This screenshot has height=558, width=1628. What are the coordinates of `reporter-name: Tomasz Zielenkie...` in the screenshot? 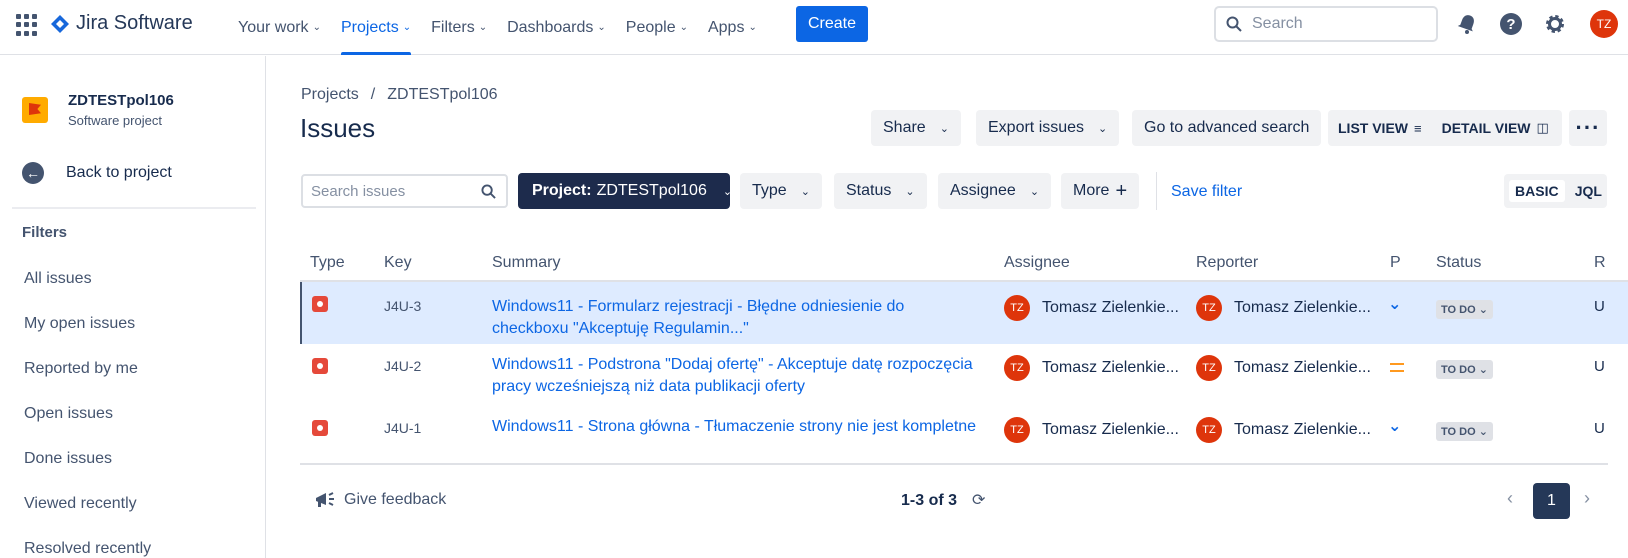 It's located at (1302, 367).